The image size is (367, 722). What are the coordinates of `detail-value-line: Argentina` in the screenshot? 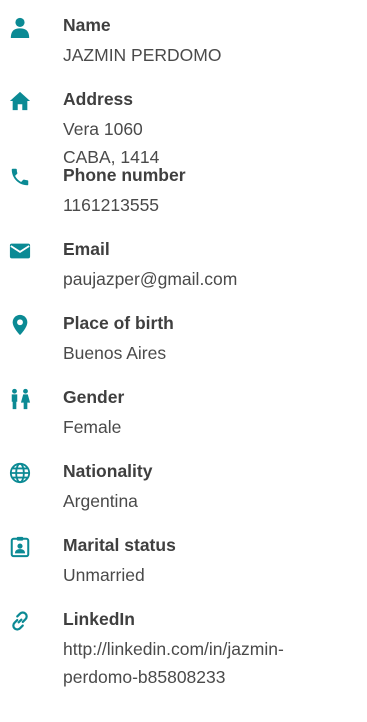 It's located at (100, 501).